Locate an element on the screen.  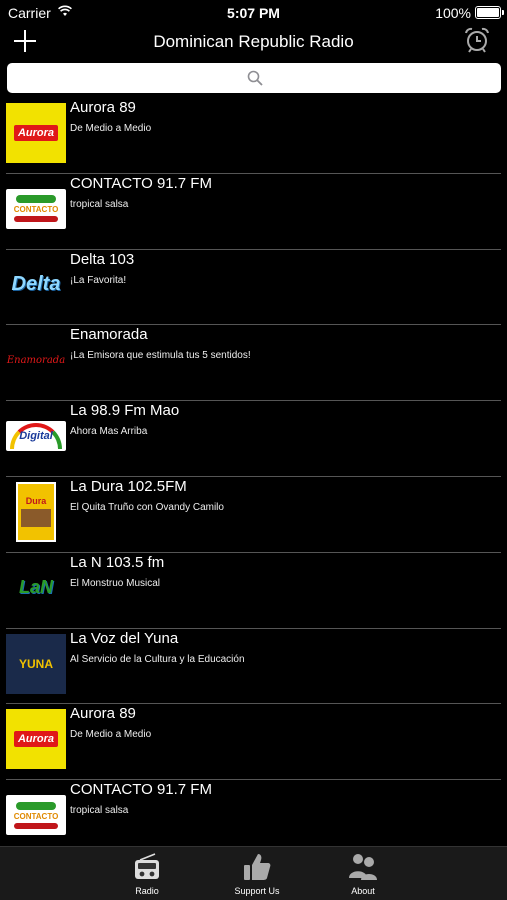
tab-support-us: Support Us is located at coordinates (257, 873).